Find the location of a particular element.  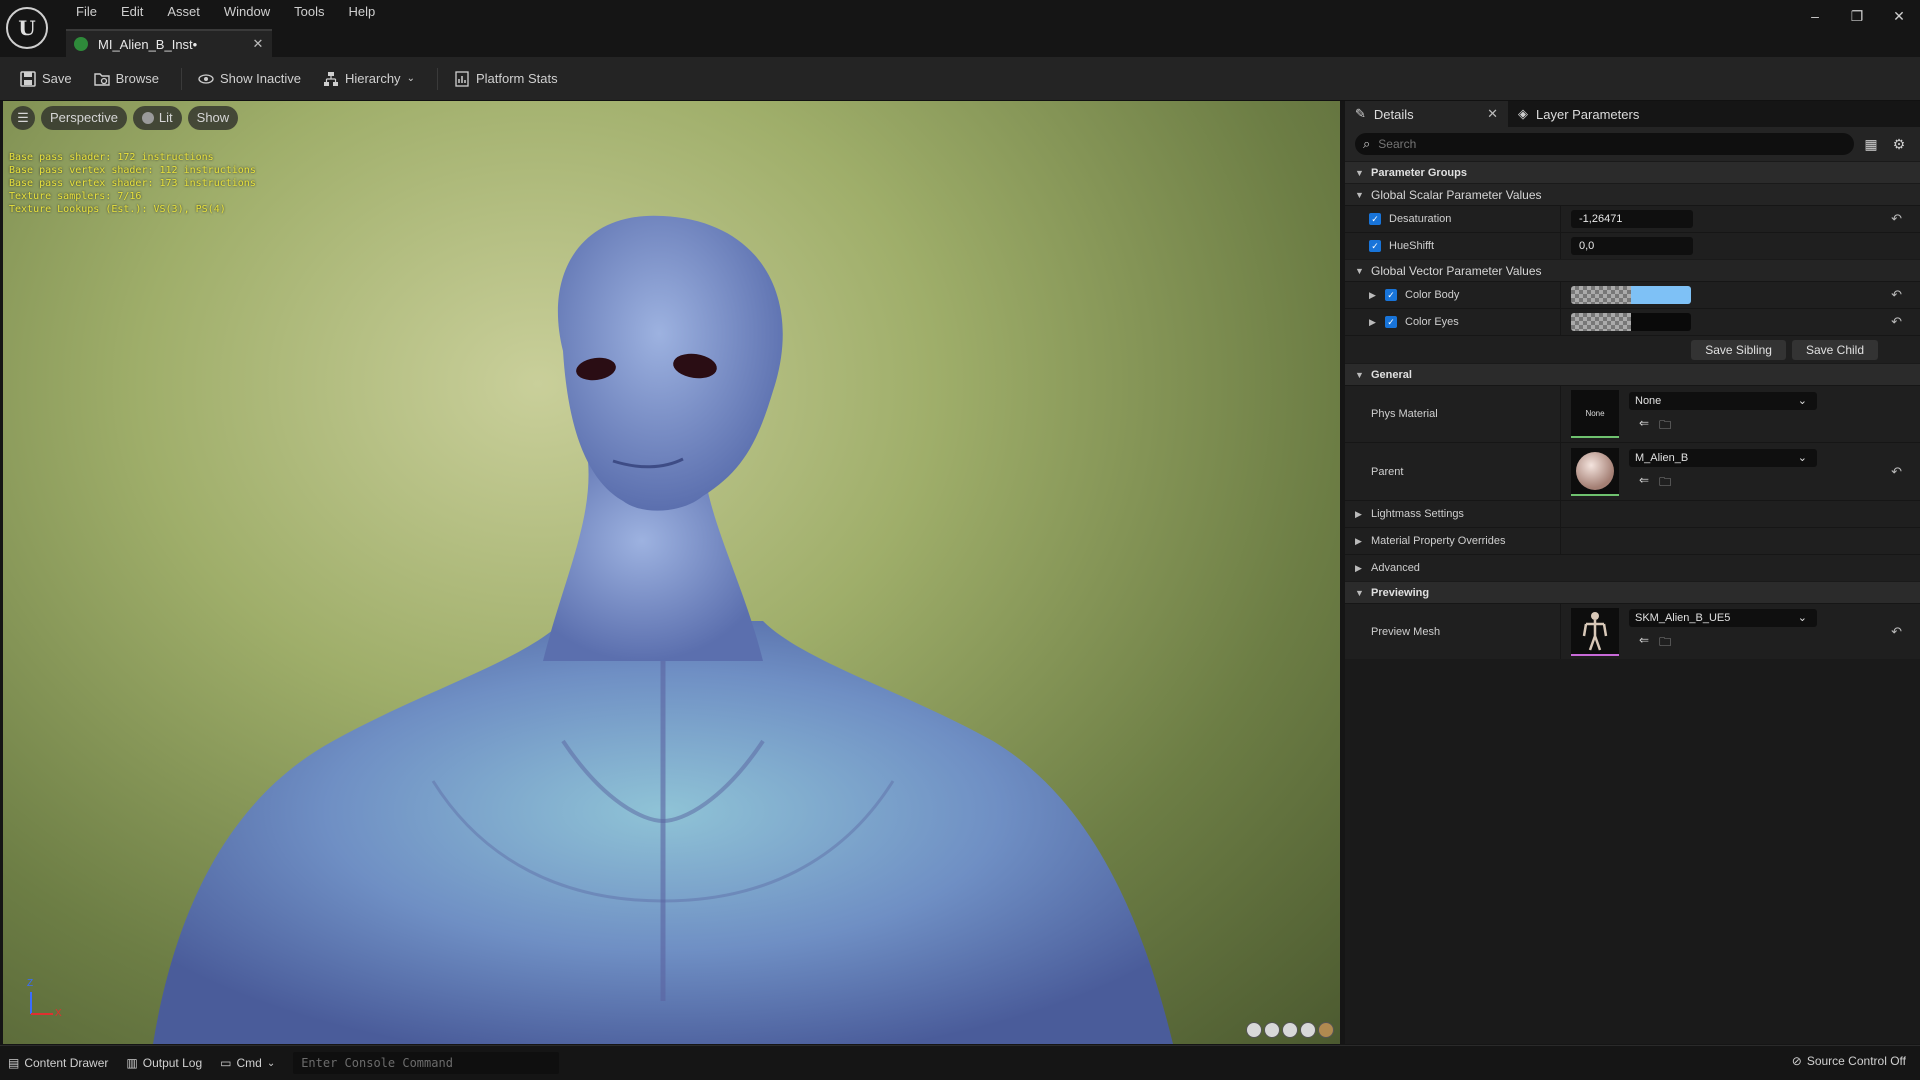

phys-material-value-cell: None None ⌄ ⇐ 🗀 is located at coordinates (1740, 414).